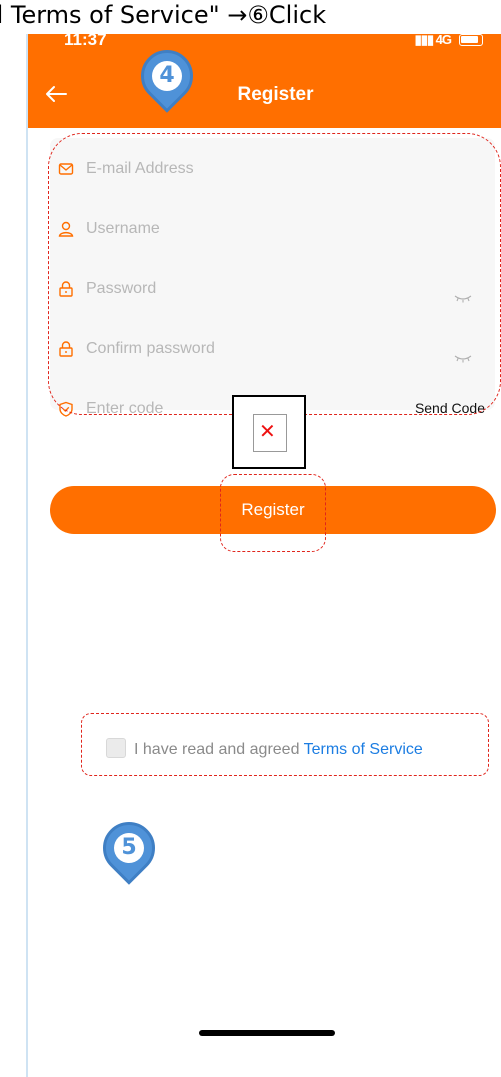 The width and height of the screenshot is (501, 1077). I want to click on user-icon, so click(66, 229).